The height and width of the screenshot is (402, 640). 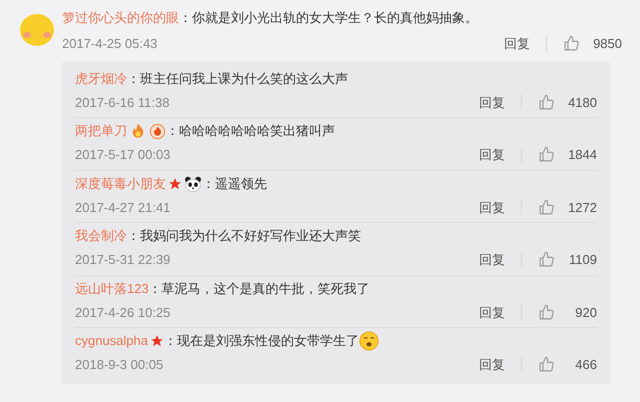 What do you see at coordinates (122, 260) in the screenshot?
I see `reply-date: 2017-5-31 22:39` at bounding box center [122, 260].